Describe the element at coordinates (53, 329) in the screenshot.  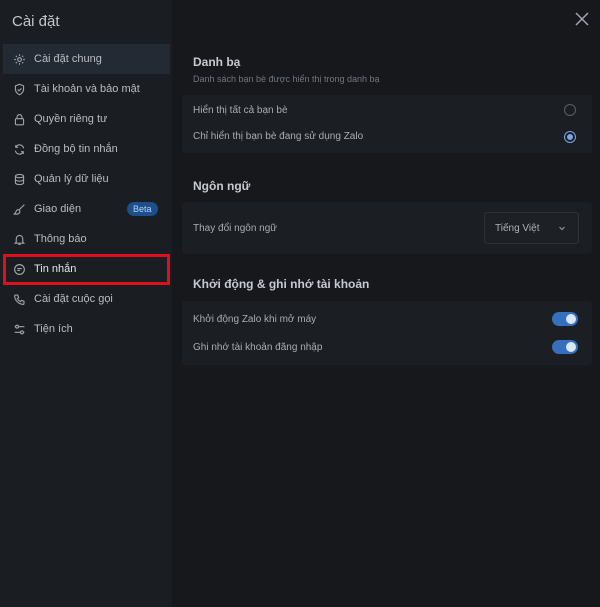
I see `sidebar-item-label: Tiện ích` at that location.